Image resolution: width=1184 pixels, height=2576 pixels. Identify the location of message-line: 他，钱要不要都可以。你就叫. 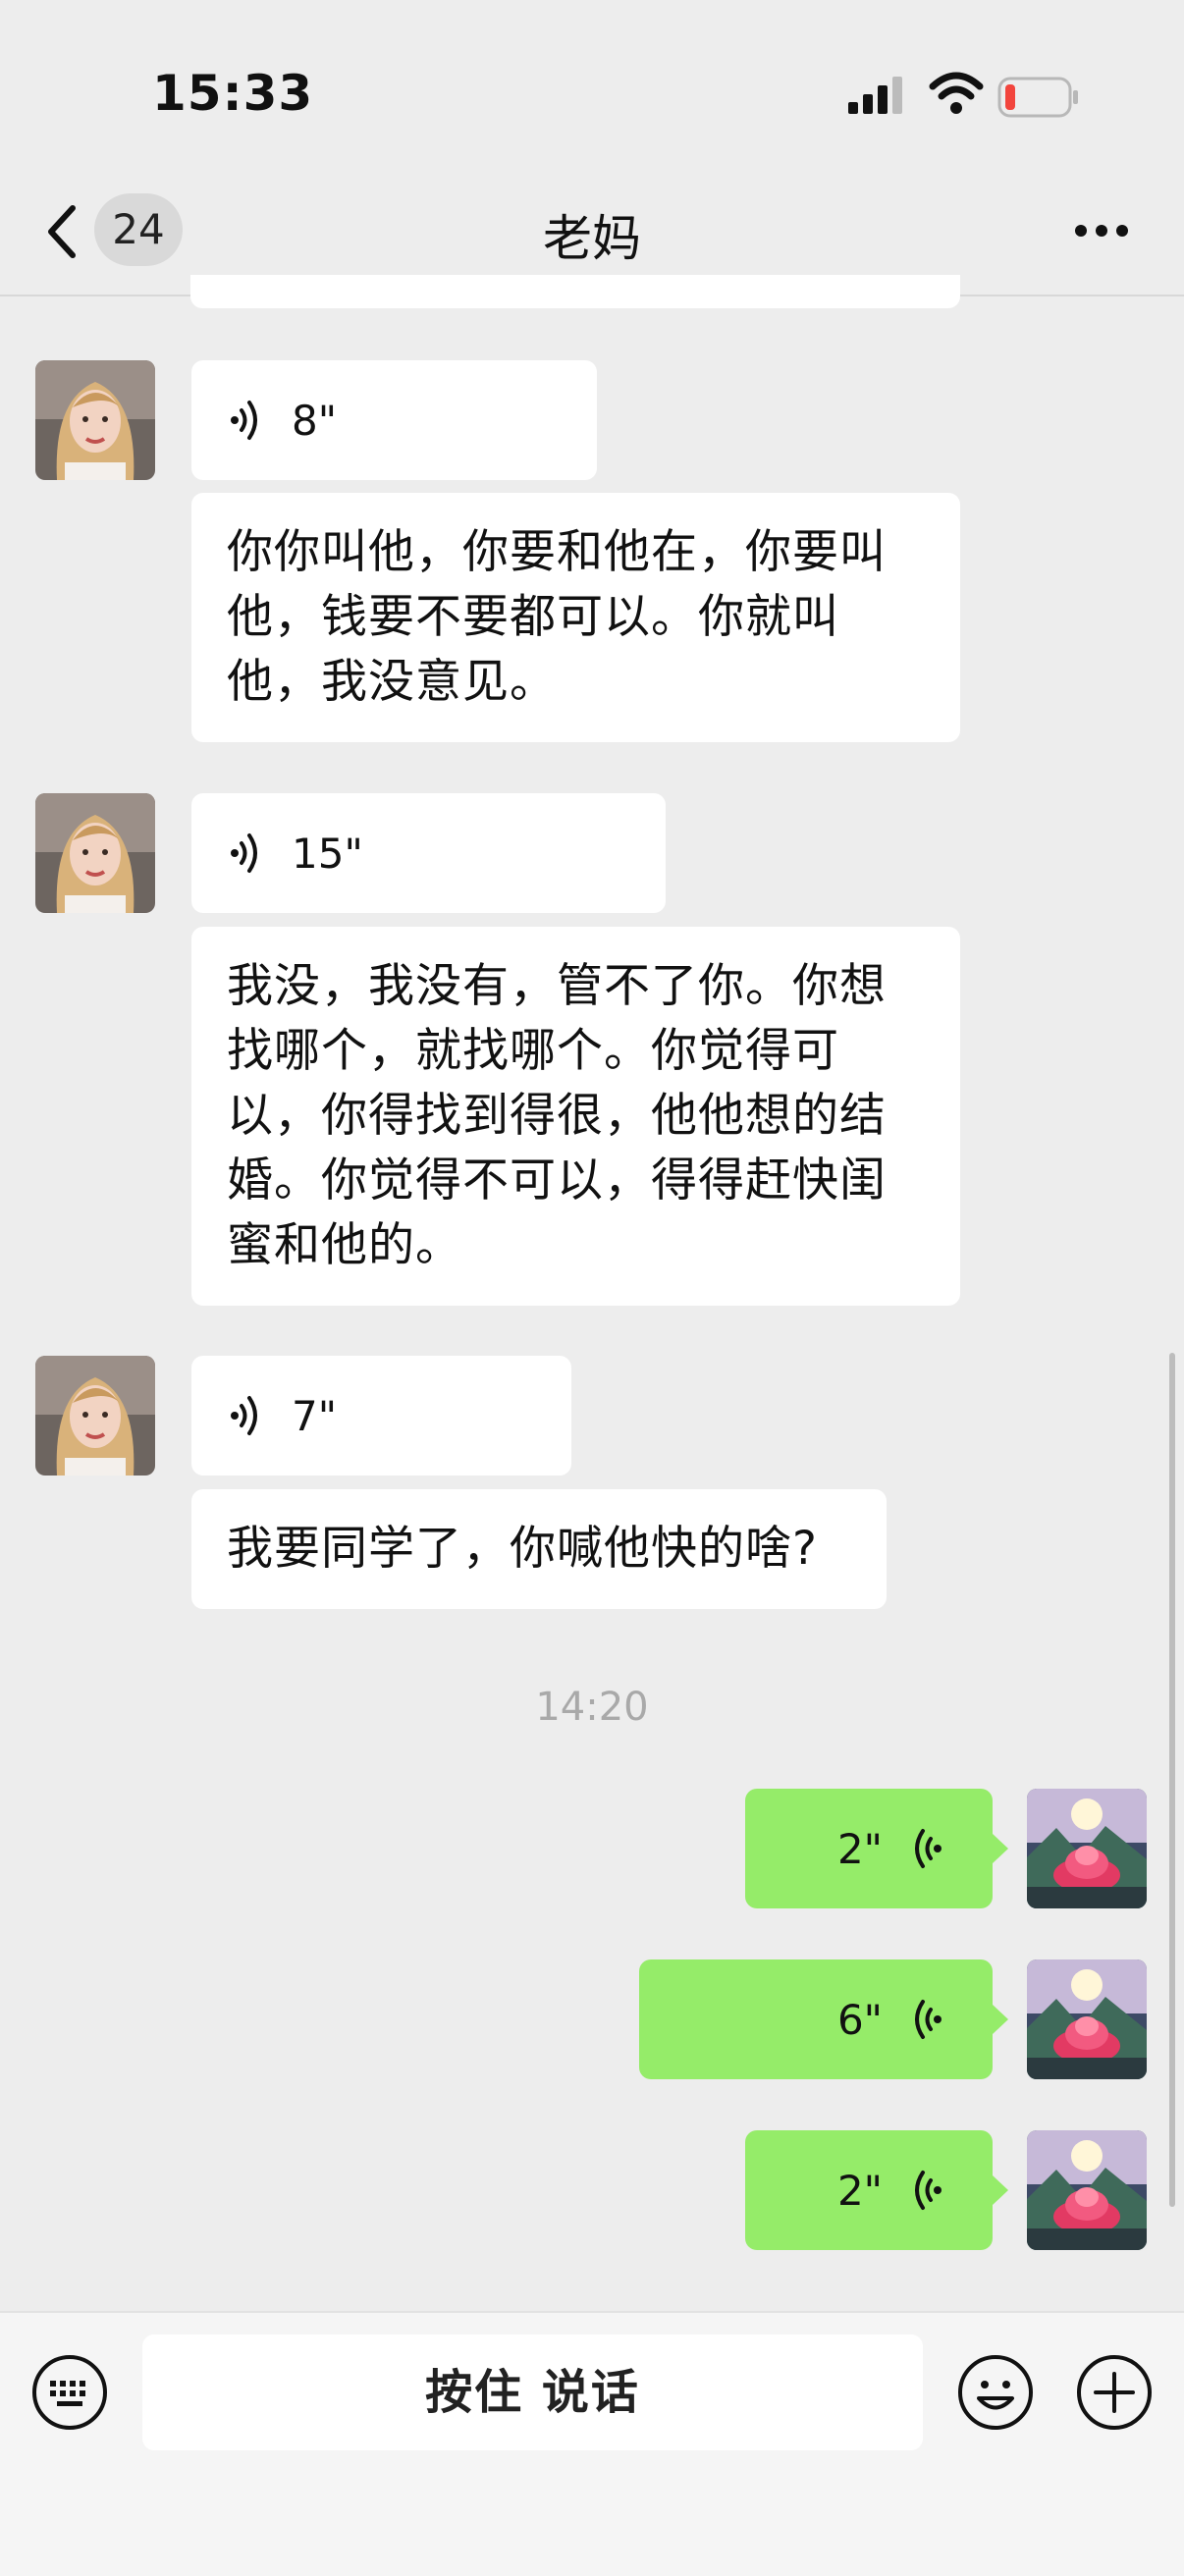
(533, 617).